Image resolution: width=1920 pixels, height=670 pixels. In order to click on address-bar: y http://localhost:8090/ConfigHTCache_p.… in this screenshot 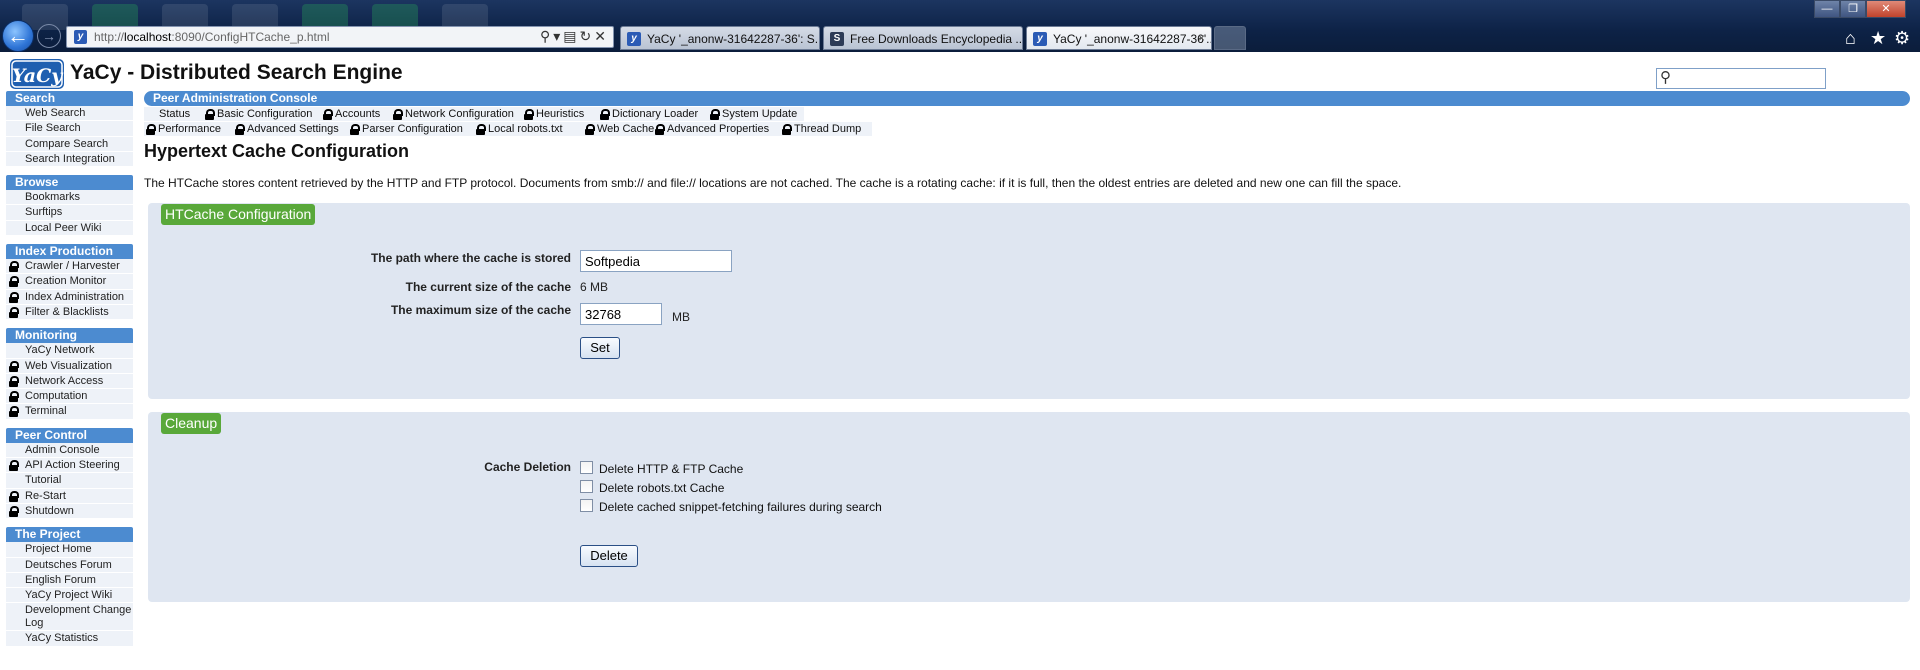, I will do `click(340, 37)`.